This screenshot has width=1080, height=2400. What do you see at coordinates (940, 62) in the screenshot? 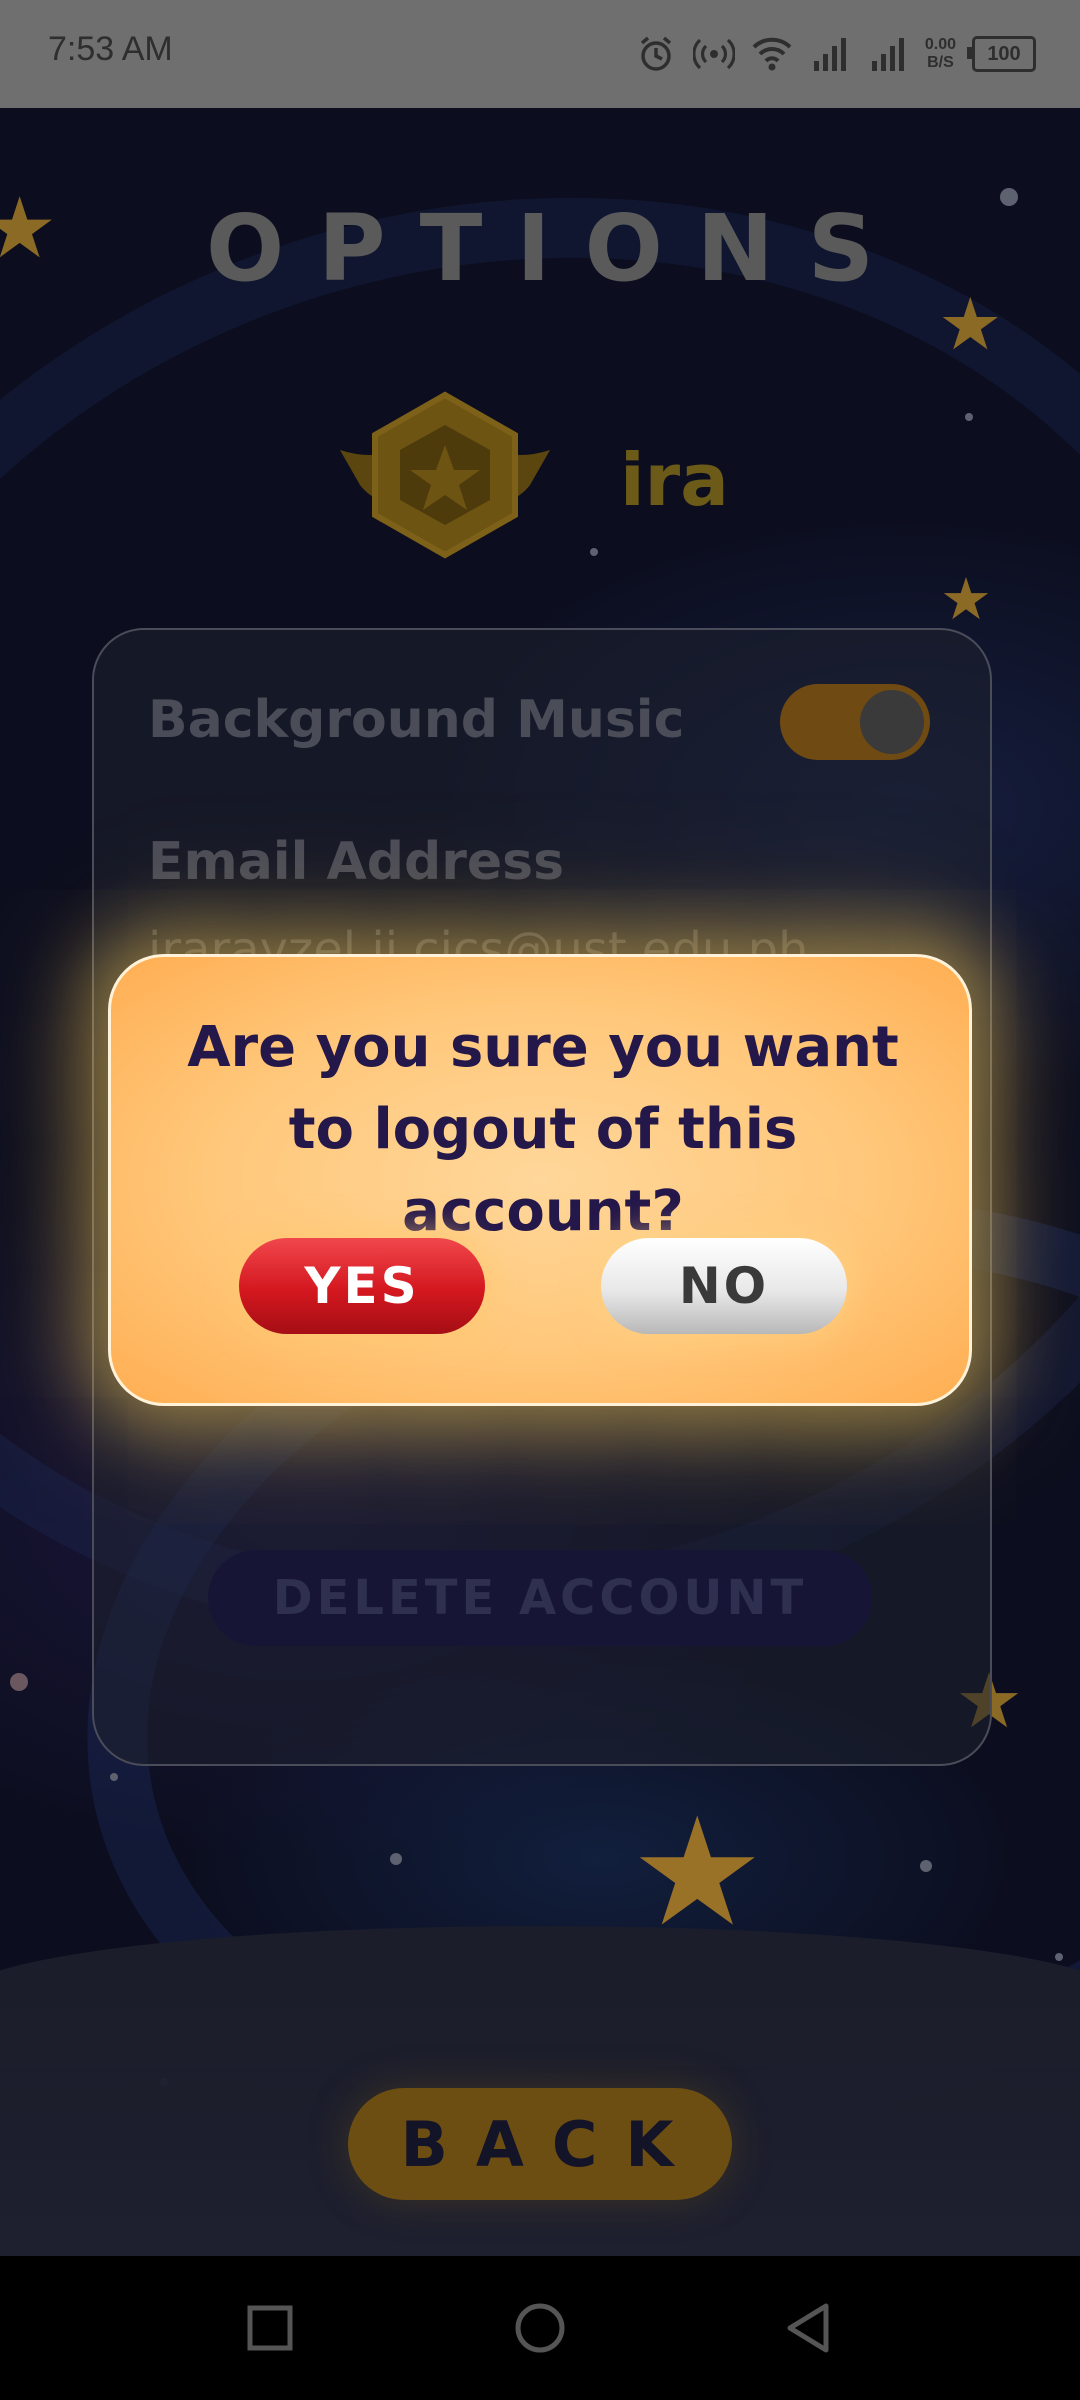
I see `network-speed-unit: B/S` at bounding box center [940, 62].